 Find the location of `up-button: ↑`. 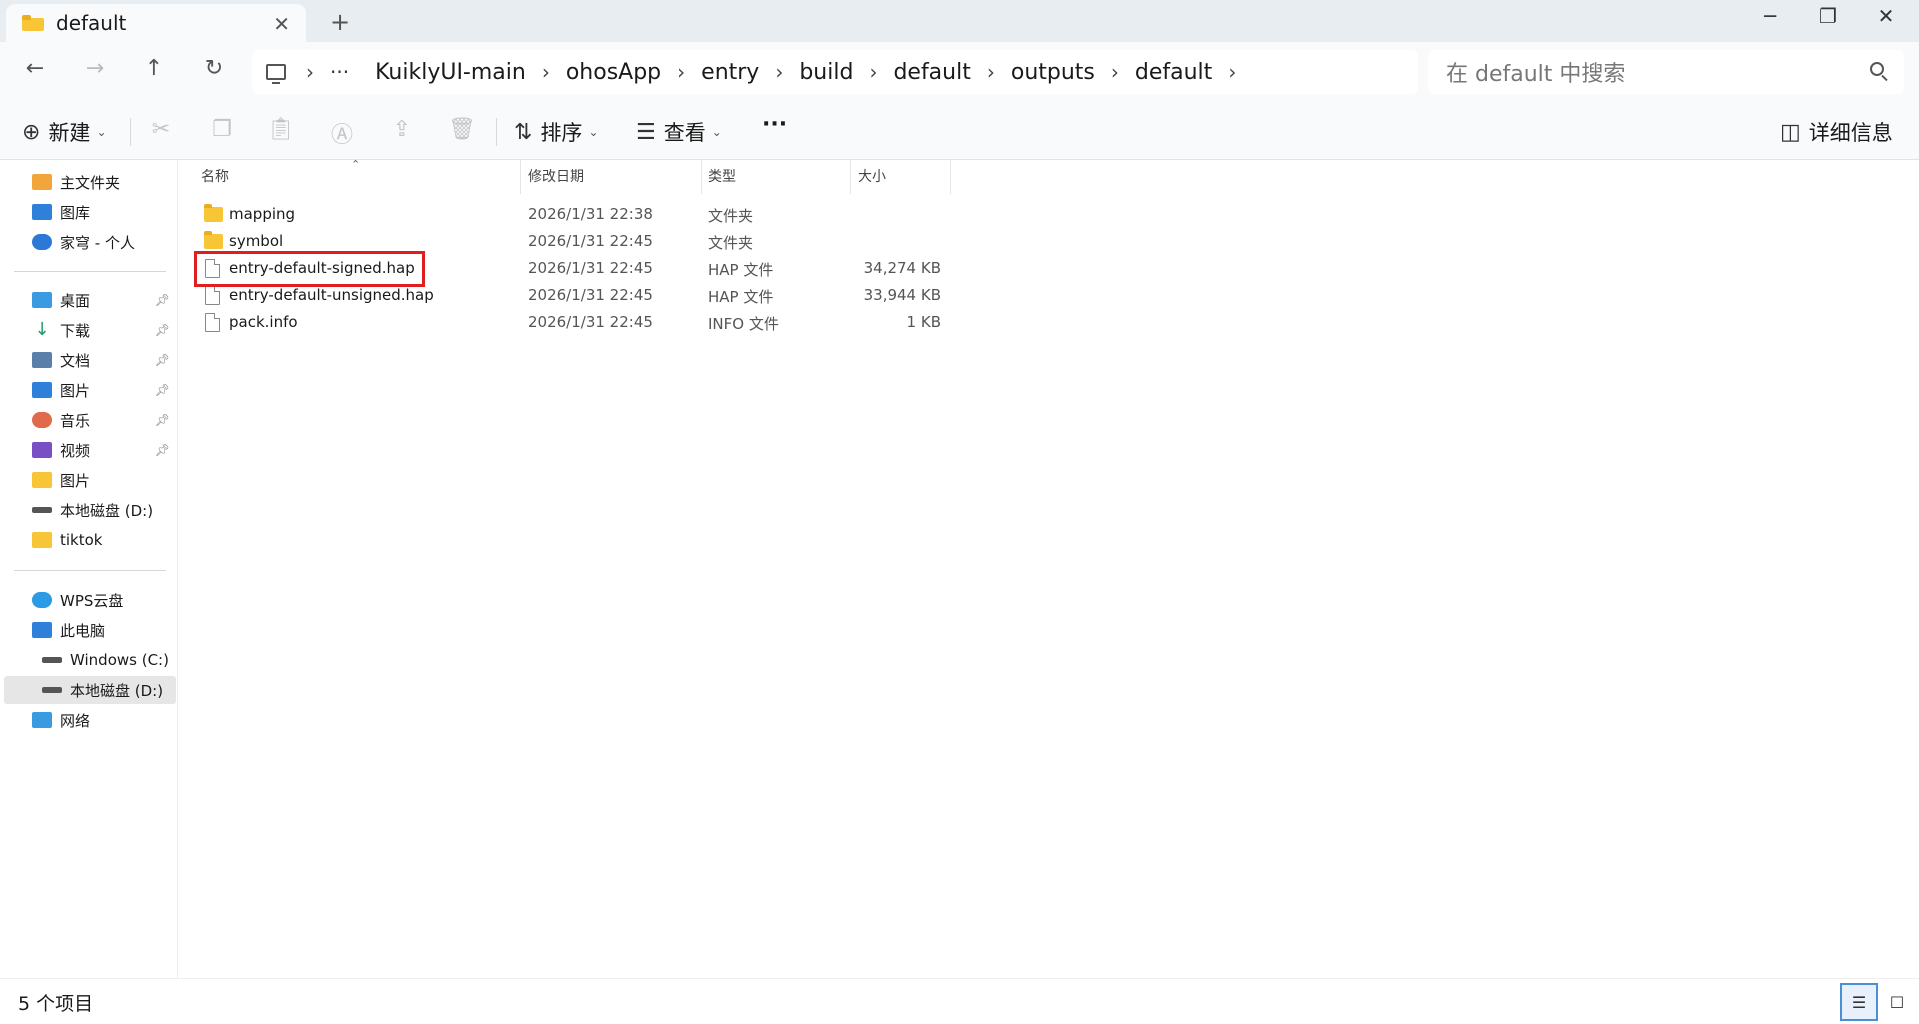

up-button: ↑ is located at coordinates (154, 68).